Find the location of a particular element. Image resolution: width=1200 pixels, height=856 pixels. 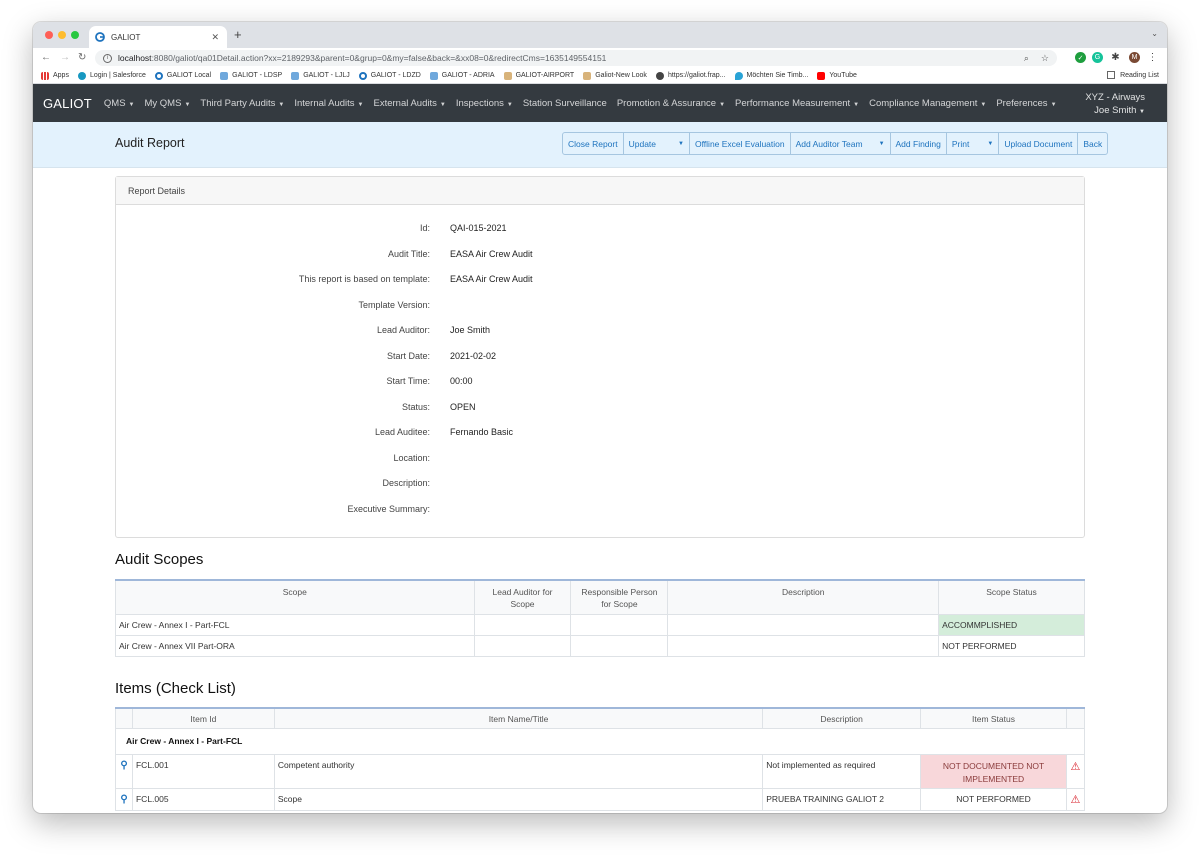

bookmark-galiot-airport: GALIOT-AIRPORT is located at coordinates (538, 75).